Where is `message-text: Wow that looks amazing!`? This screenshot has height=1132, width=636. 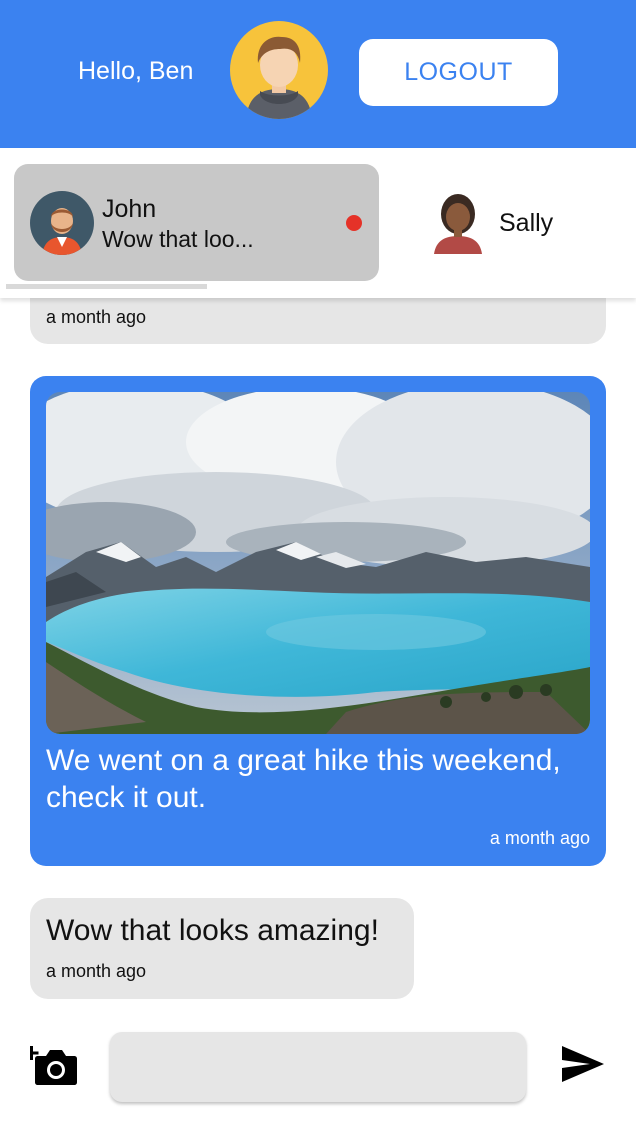 message-text: Wow that looks amazing! is located at coordinates (212, 930).